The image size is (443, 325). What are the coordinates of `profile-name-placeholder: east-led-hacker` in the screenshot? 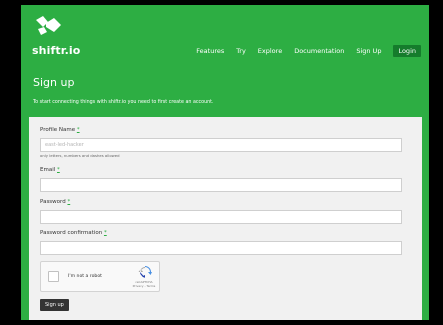 It's located at (64, 145).